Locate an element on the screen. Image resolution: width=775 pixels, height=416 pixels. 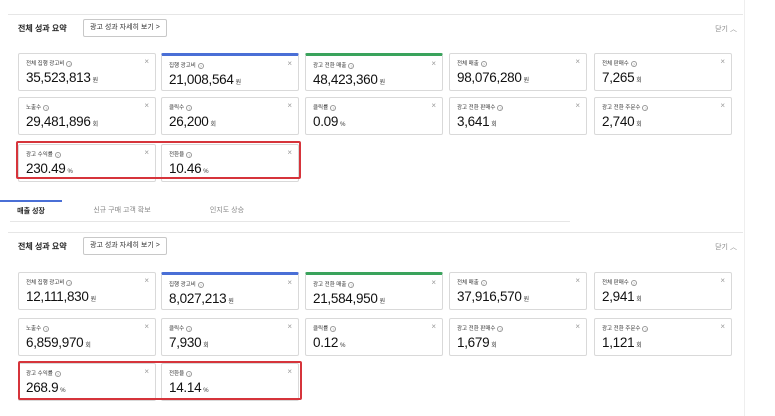
metric-number: 7,930 is located at coordinates (185, 342).